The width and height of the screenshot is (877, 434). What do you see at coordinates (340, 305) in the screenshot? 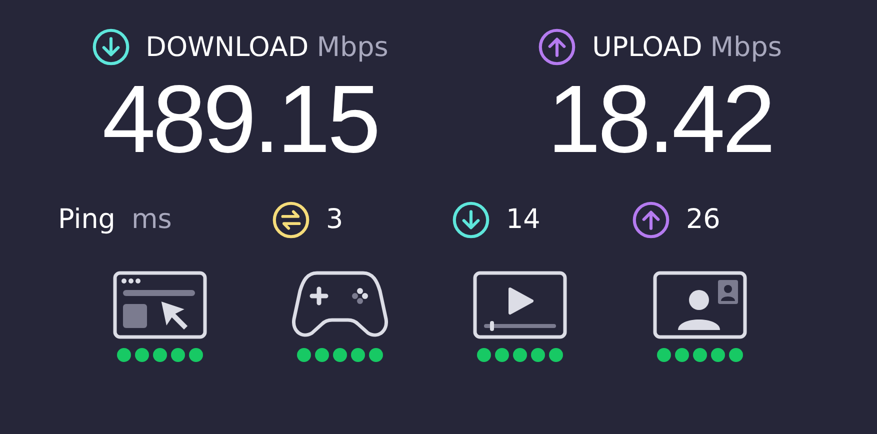
I see `gamepad-icon` at bounding box center [340, 305].